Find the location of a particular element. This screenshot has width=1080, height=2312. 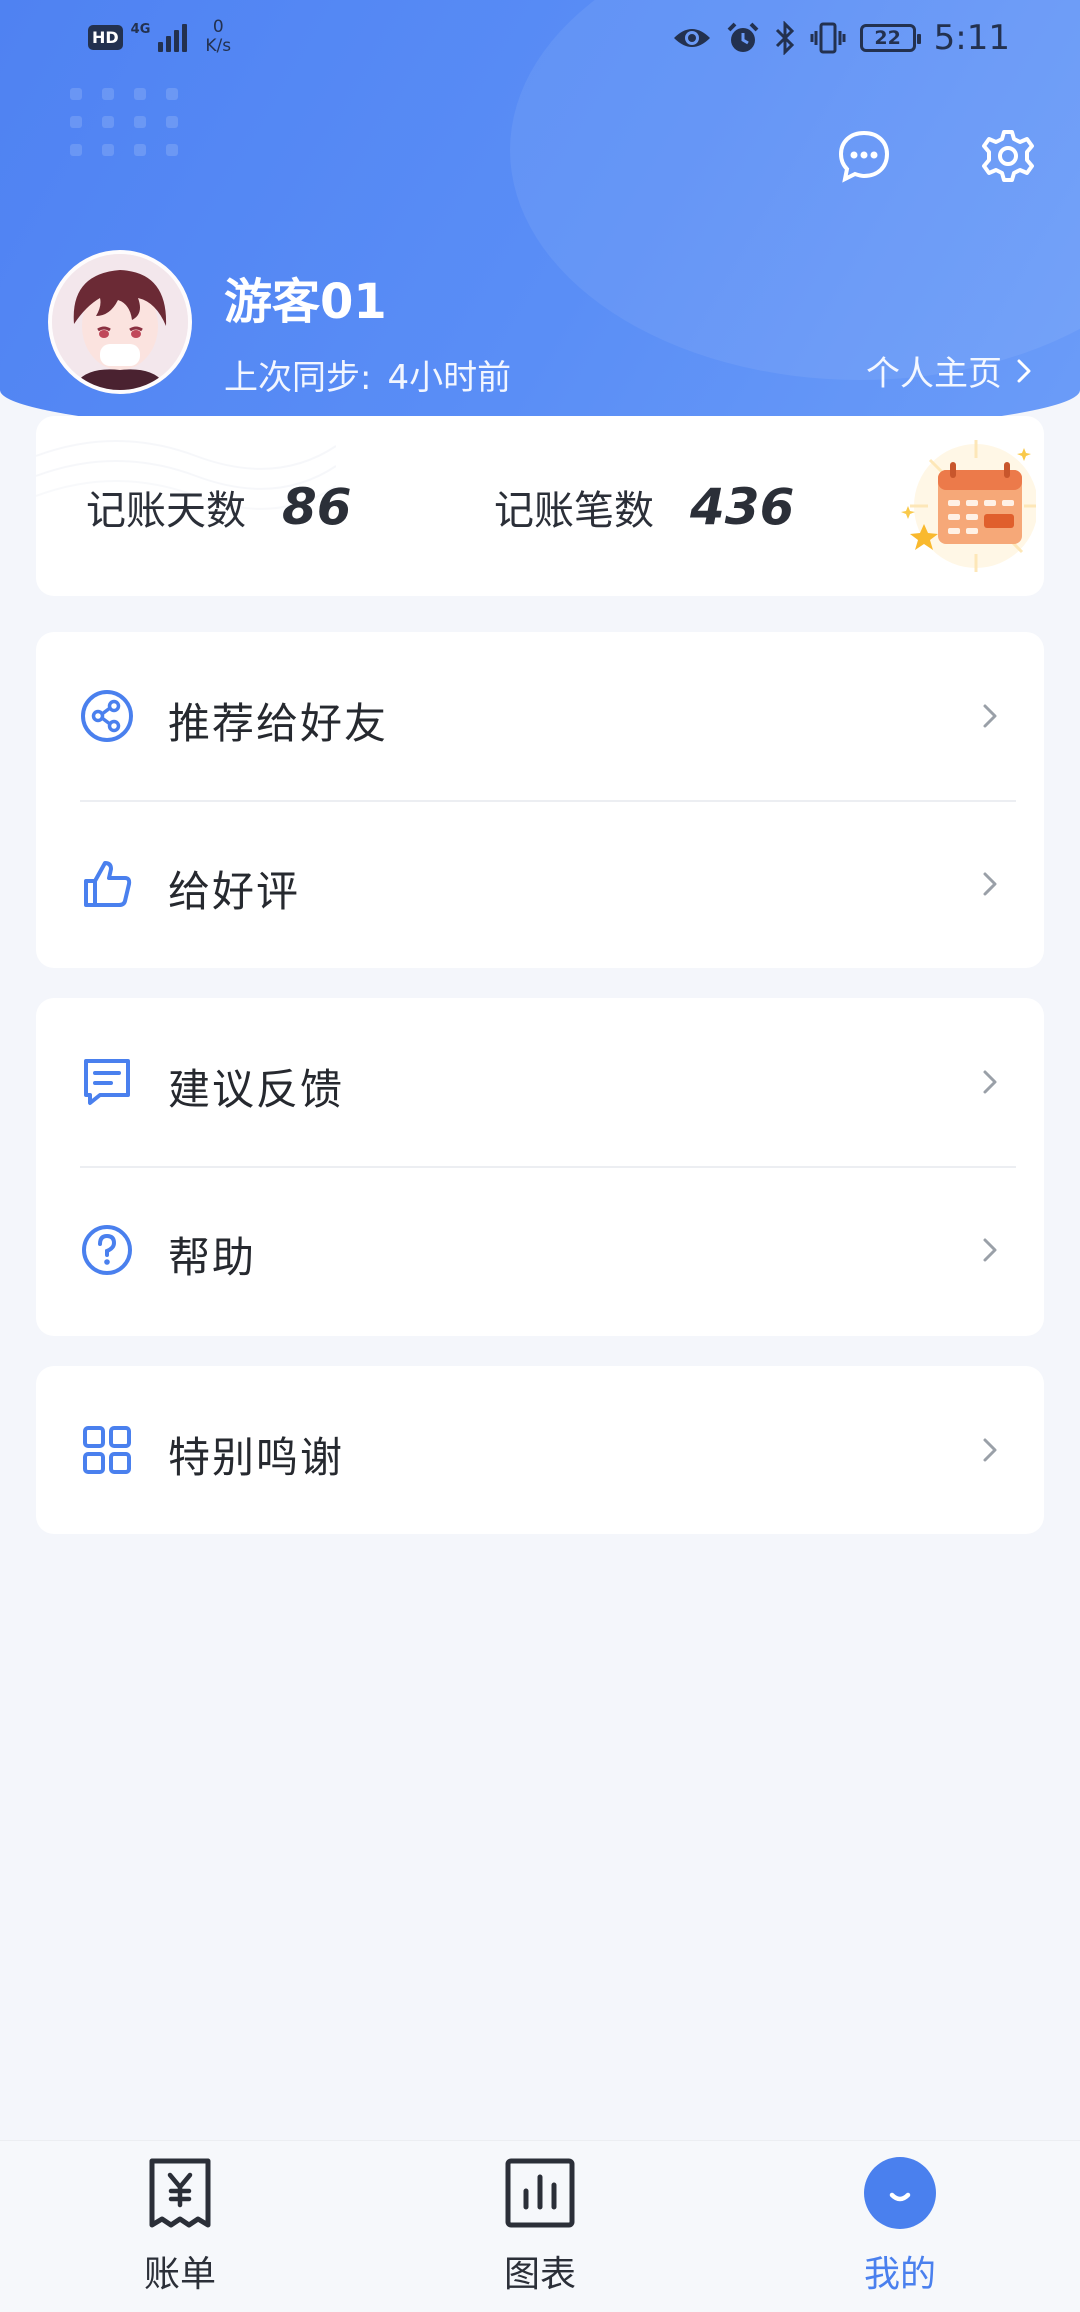

thumbs-up-icon is located at coordinates (108, 884).